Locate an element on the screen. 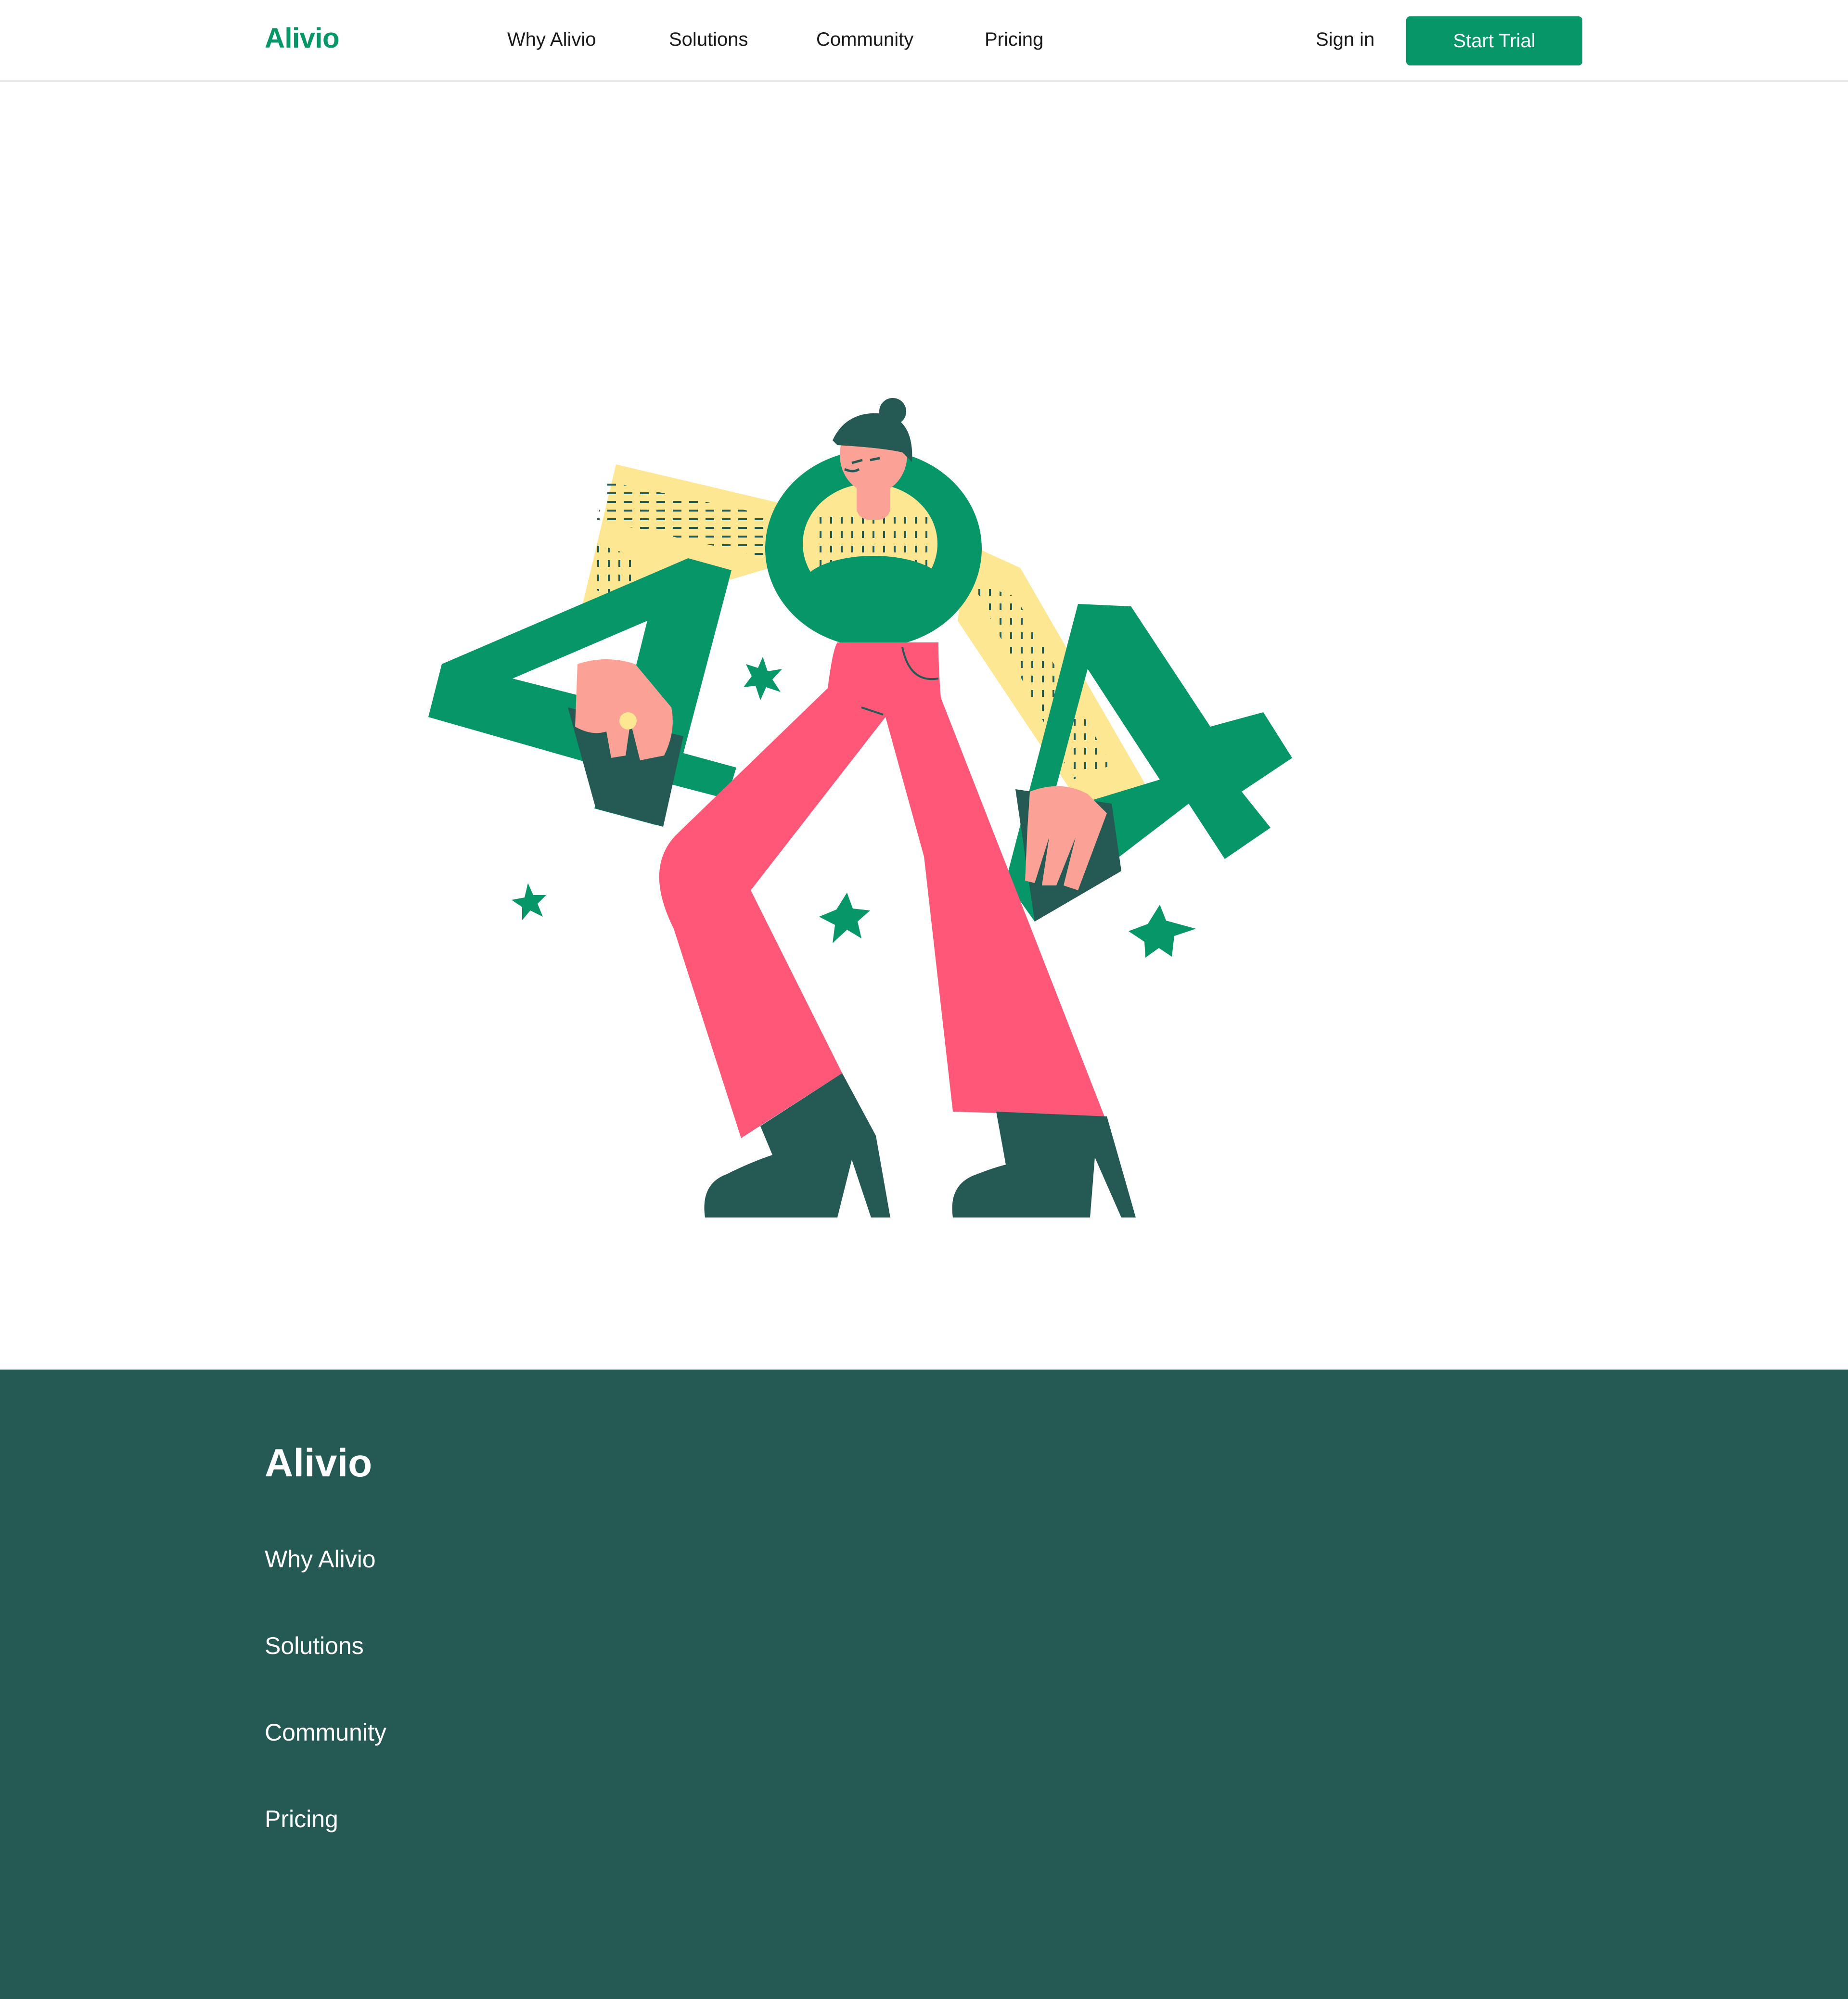 The image size is (1848, 1999). nav-community: Community is located at coordinates (864, 40).